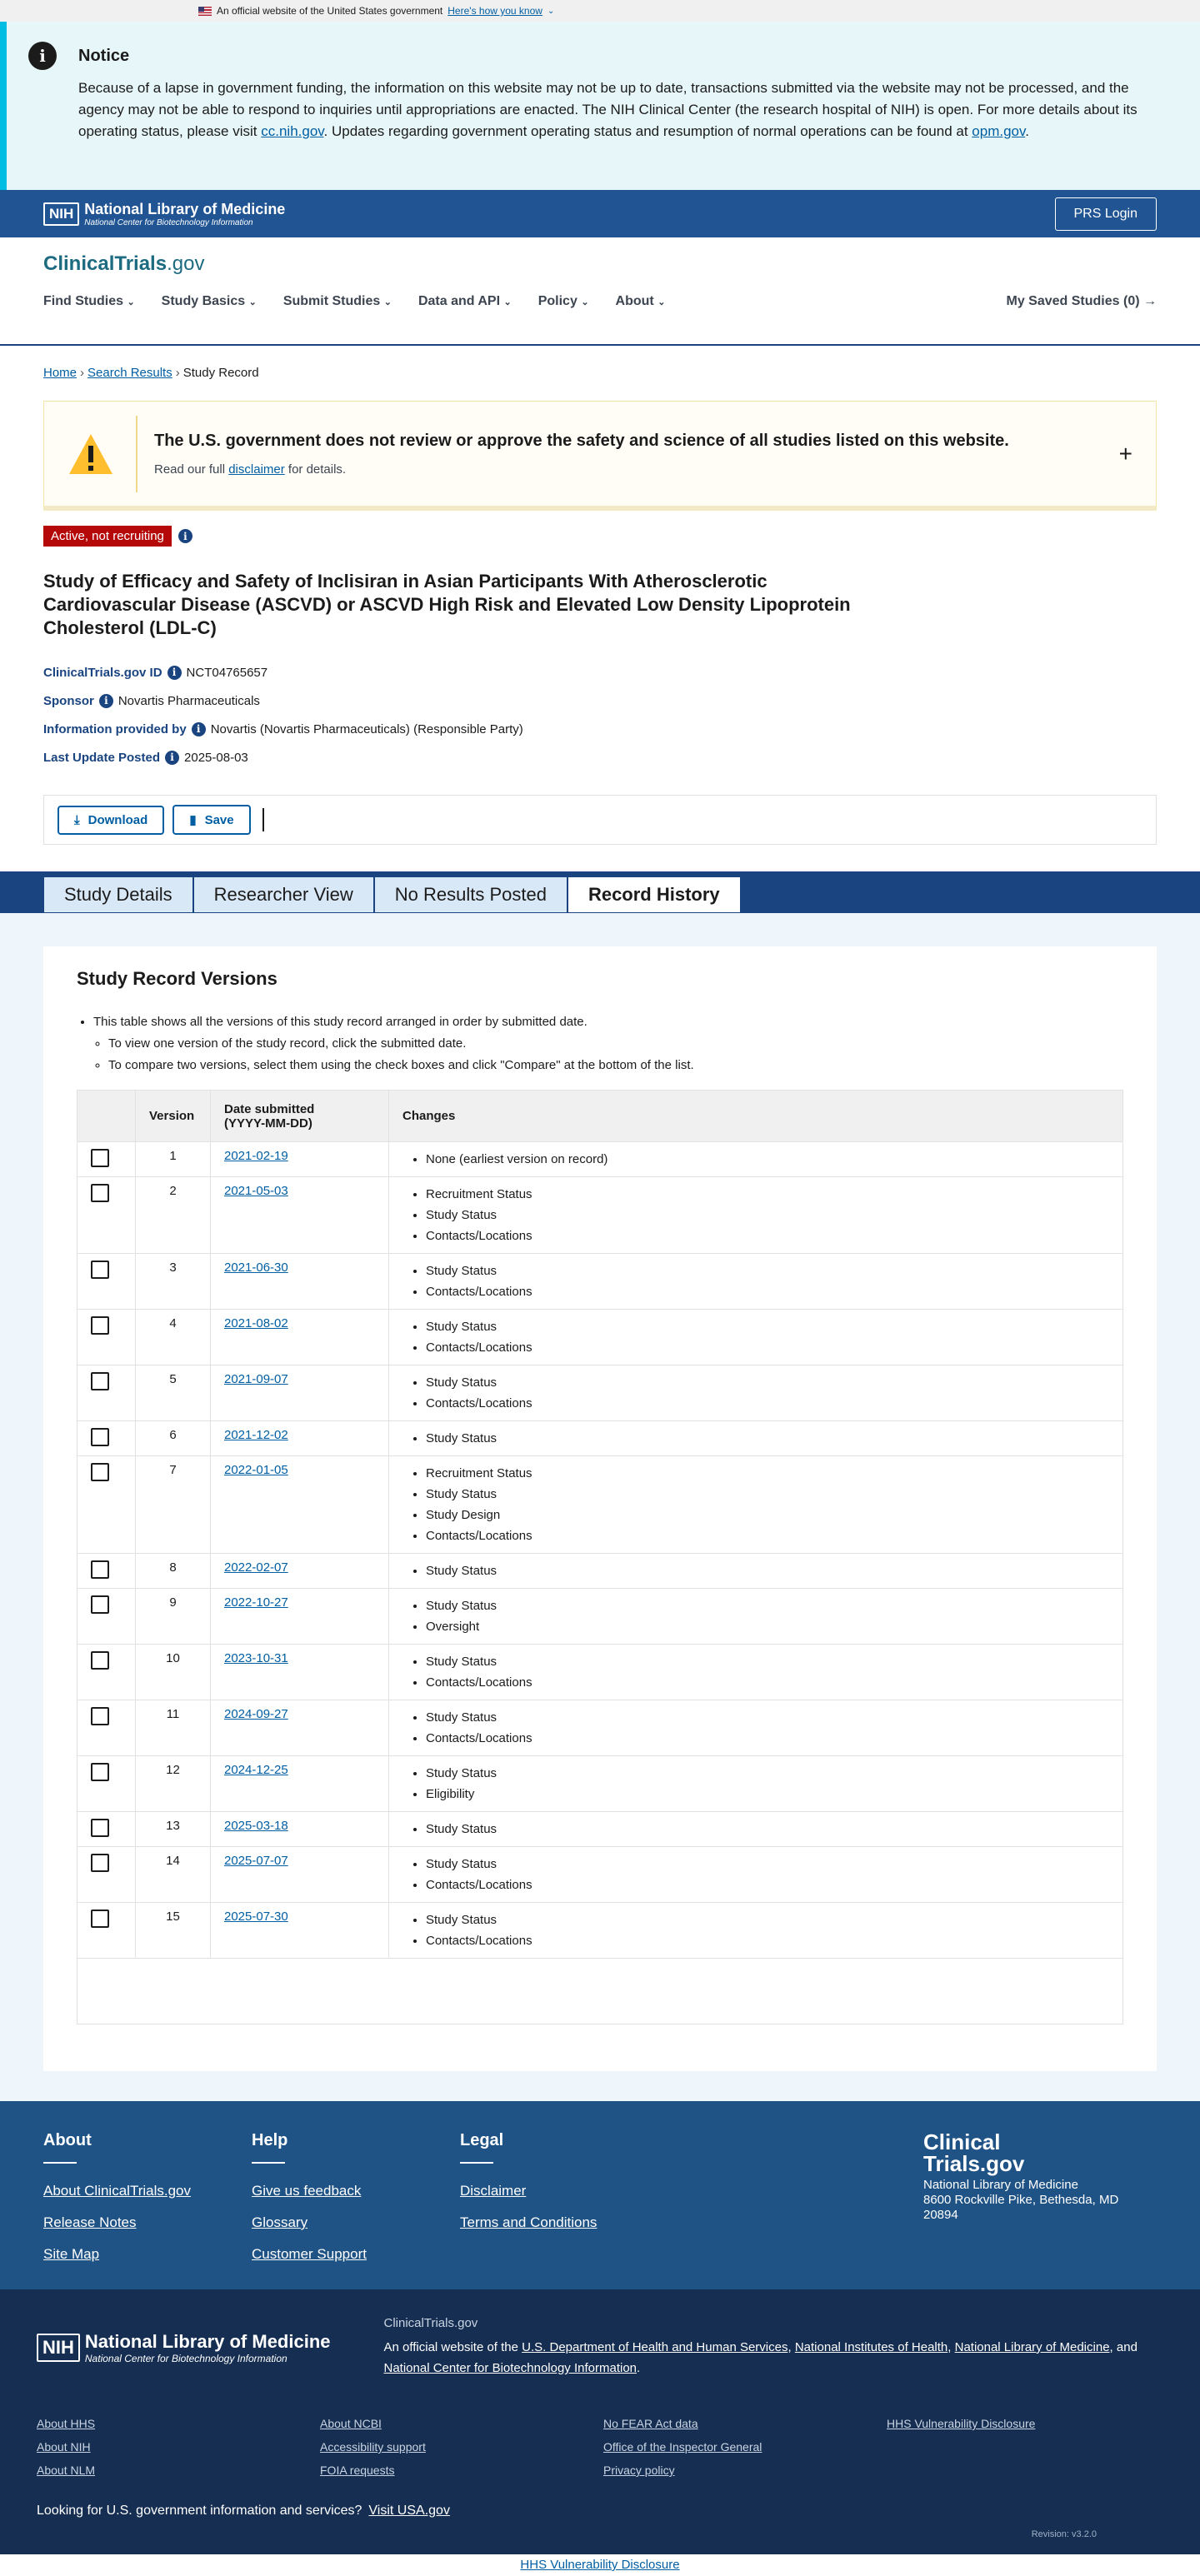  Describe the element at coordinates (1032, 2347) in the screenshot. I see `nlm-link: National Library of Medicine` at that location.